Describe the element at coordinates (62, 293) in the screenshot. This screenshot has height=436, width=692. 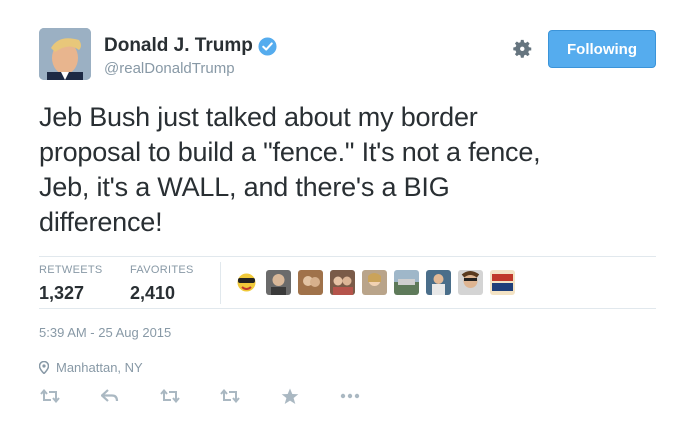
I see `retweets-count: 1,327` at that location.